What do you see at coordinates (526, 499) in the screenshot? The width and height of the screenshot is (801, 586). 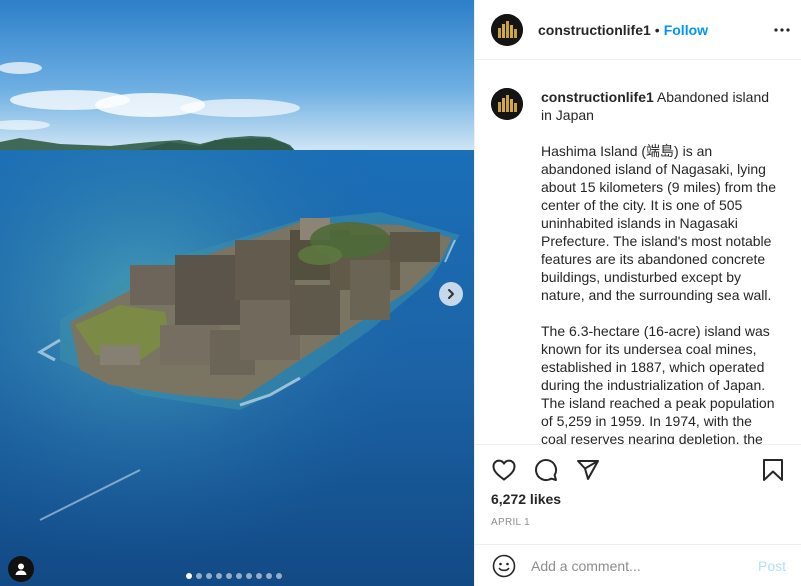 I see `likes-count: 6,272 likes` at bounding box center [526, 499].